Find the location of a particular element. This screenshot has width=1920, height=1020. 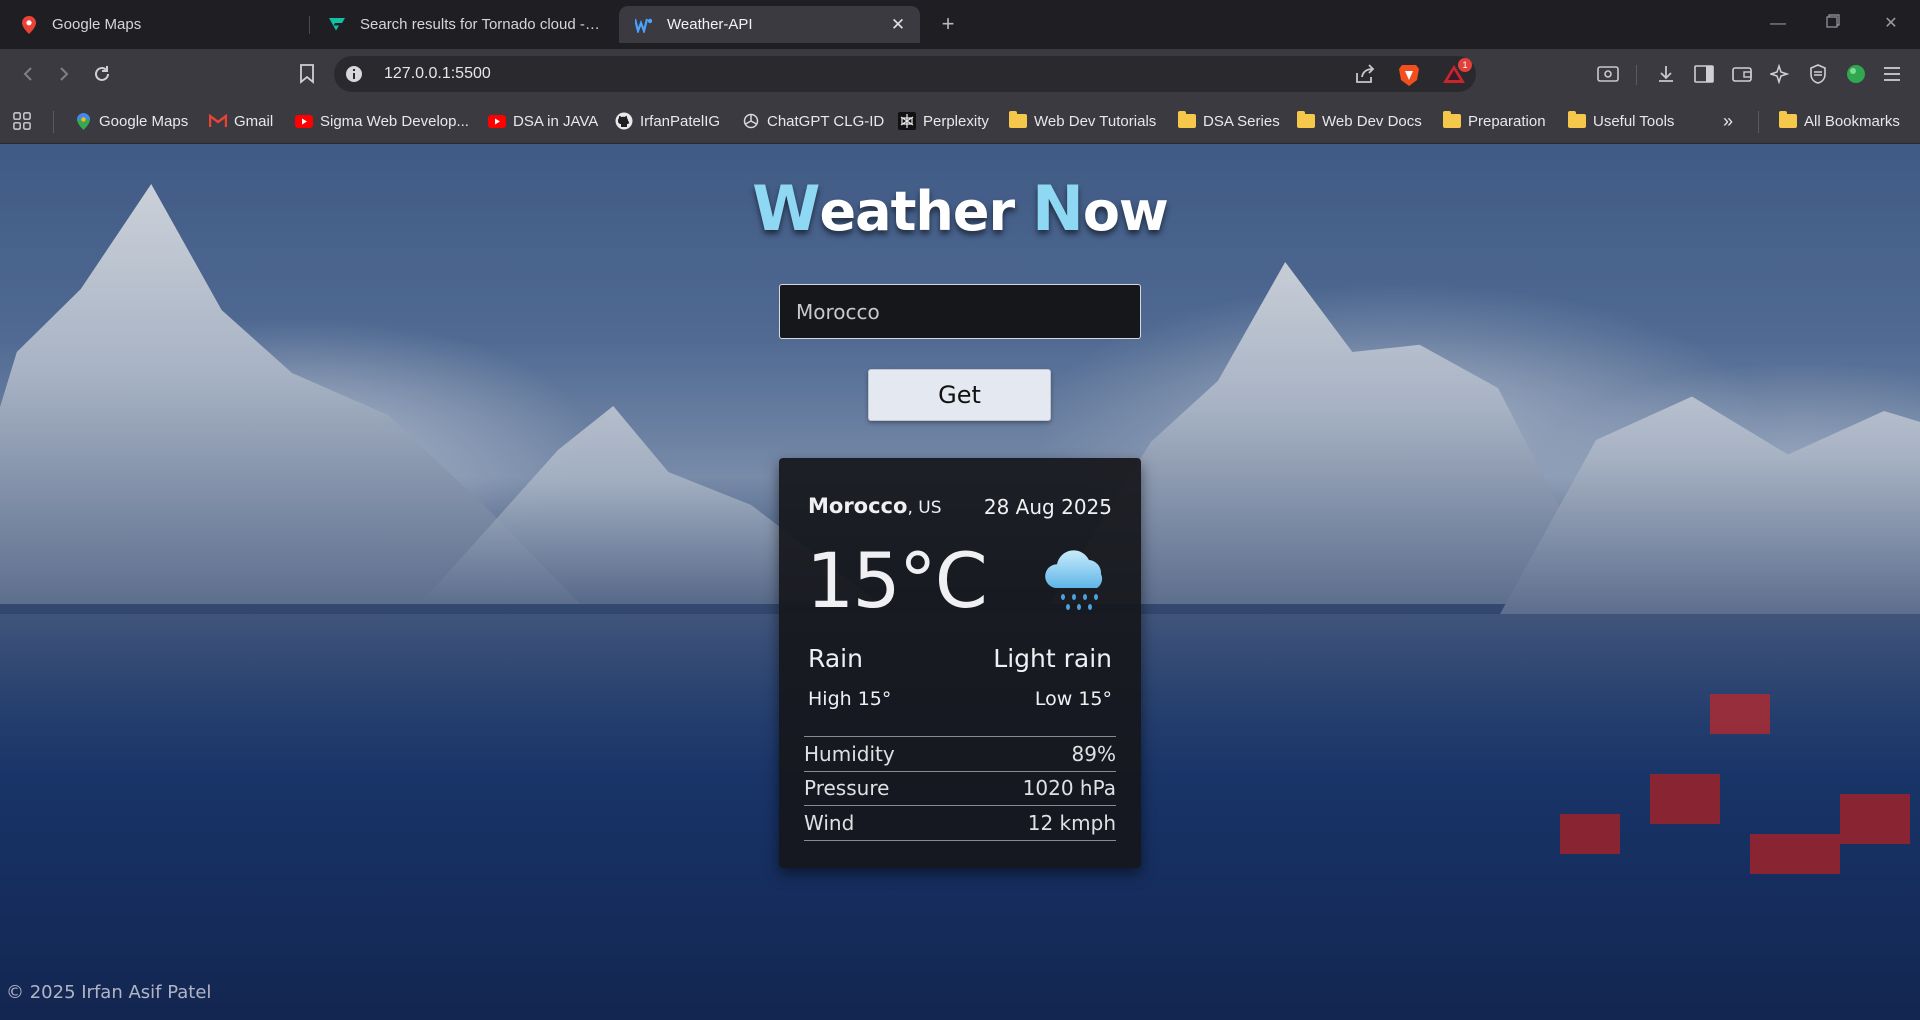

bookmark-folder-preparation: Preparation is located at coordinates (1494, 121).